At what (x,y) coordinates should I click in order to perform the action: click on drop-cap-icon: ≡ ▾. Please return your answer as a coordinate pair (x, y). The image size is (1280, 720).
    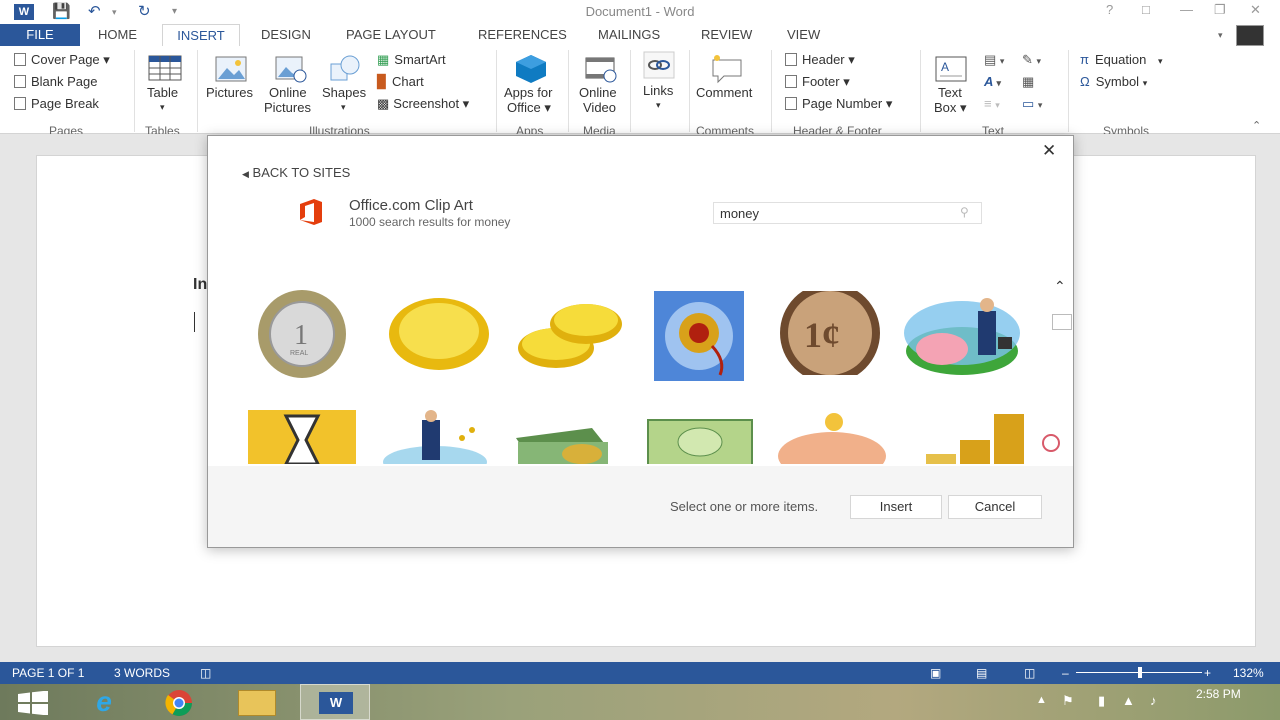
    Looking at the image, I should click on (992, 104).